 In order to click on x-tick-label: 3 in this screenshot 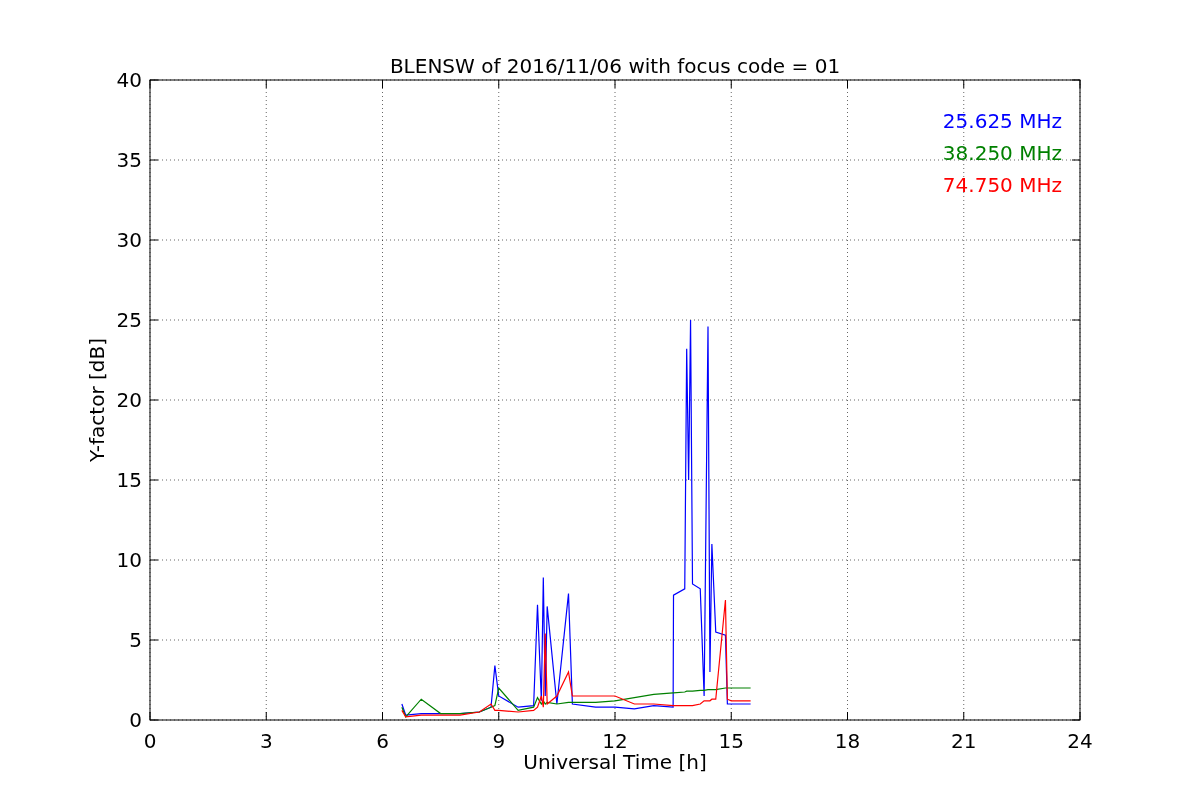, I will do `click(266, 741)`.